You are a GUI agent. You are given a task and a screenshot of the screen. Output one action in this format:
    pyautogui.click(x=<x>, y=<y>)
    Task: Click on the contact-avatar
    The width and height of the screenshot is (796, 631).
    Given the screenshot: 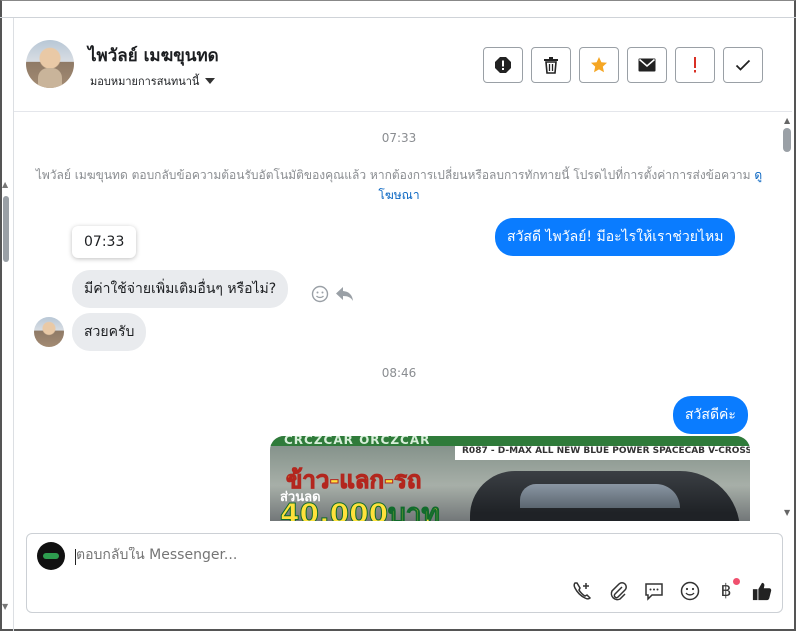 What is the action you would take?
    pyautogui.click(x=50, y=64)
    